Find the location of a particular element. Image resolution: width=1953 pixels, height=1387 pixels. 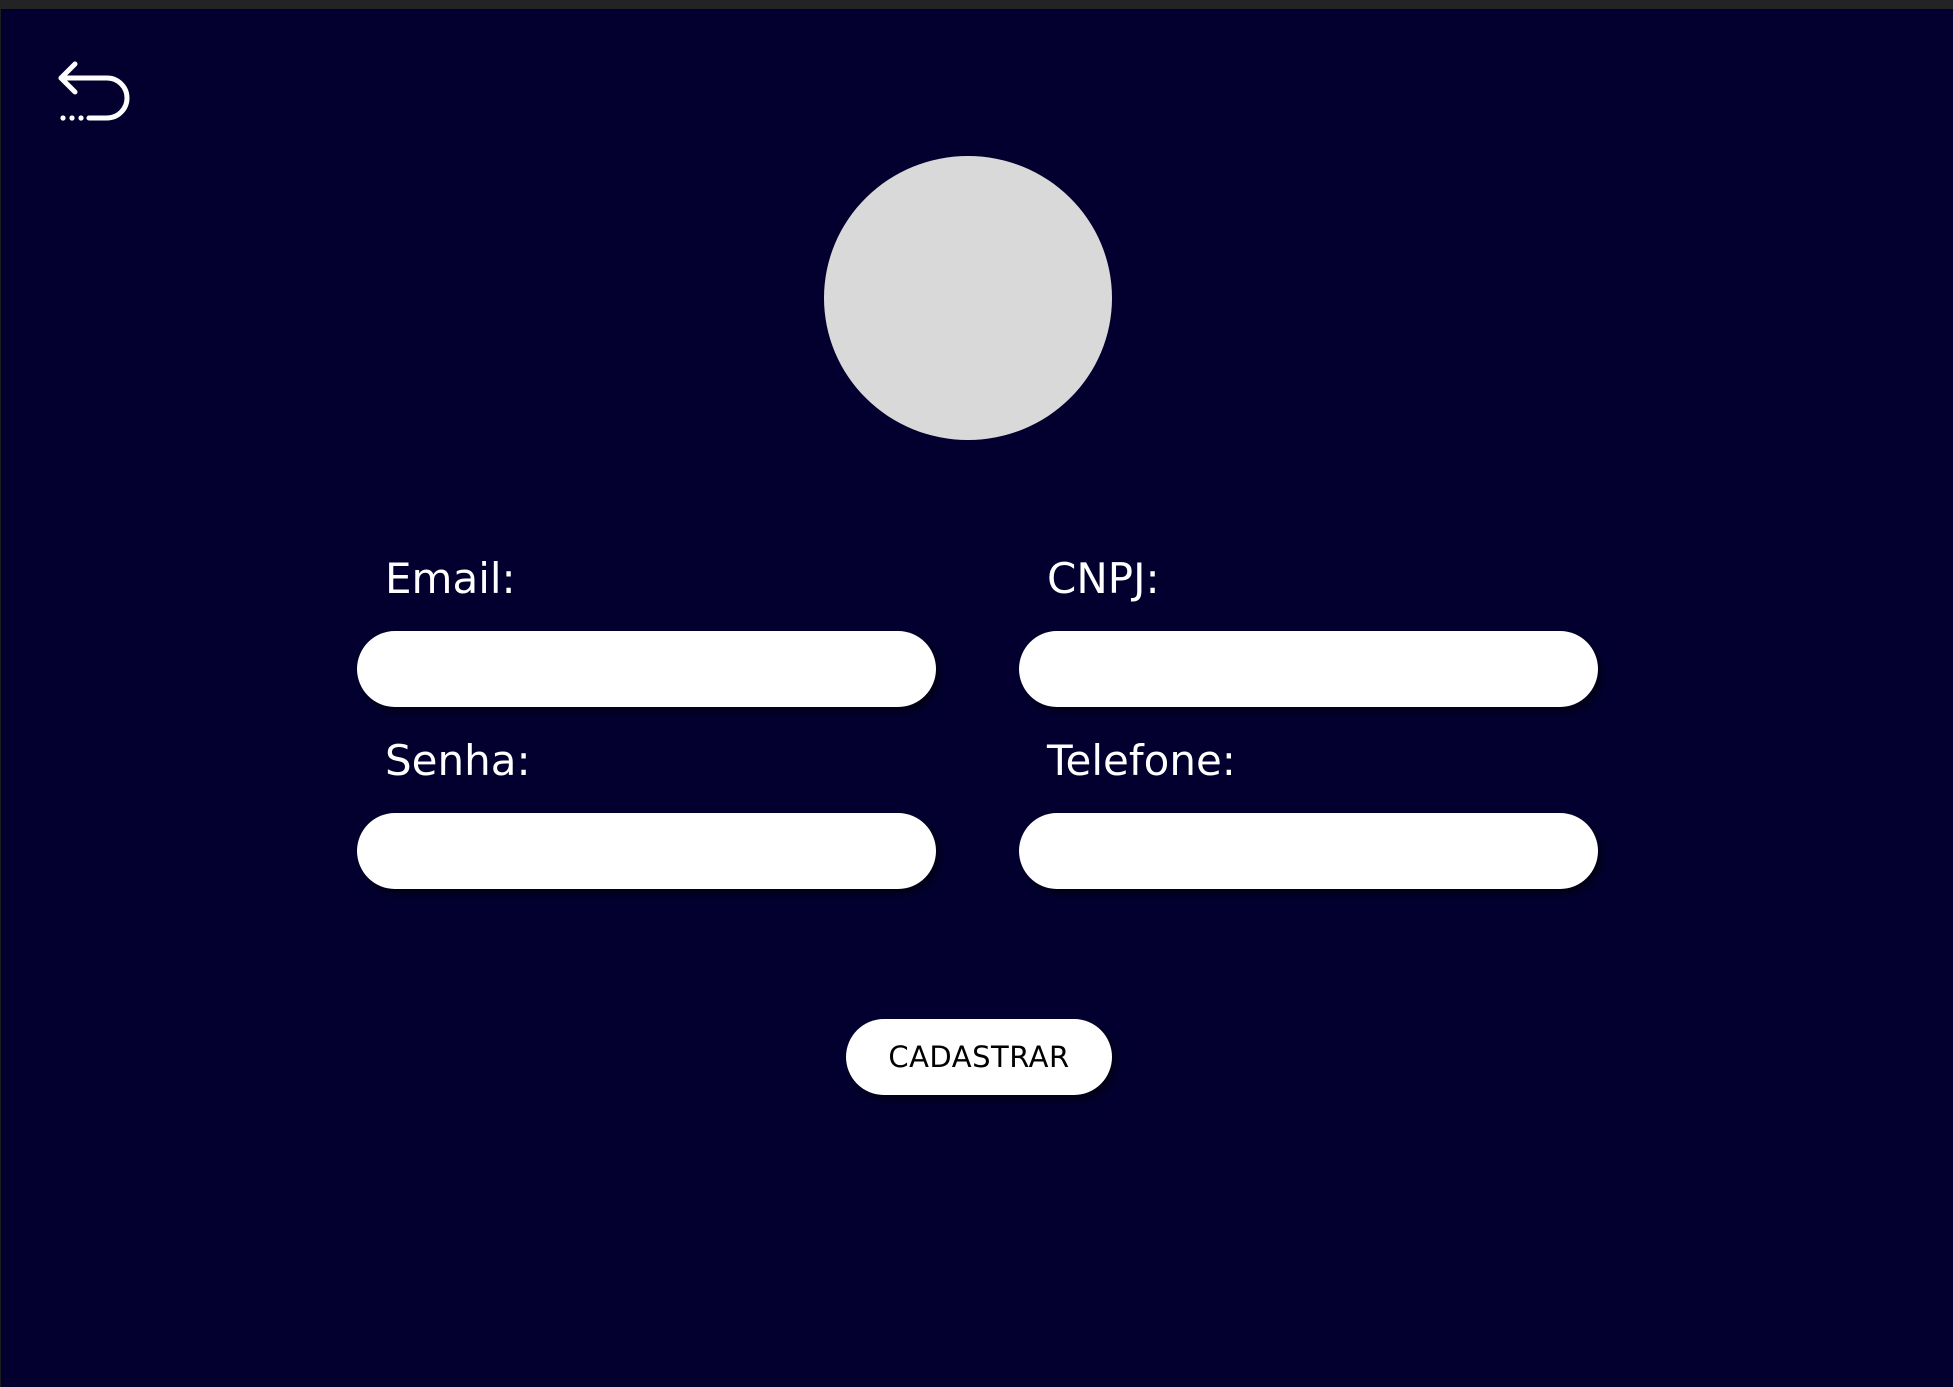

email-label: Email: is located at coordinates (450, 578).